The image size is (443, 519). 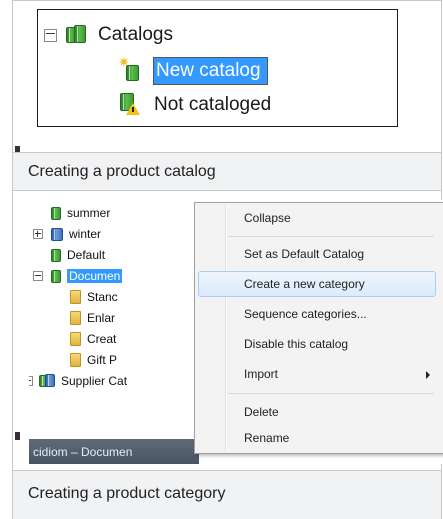 I want to click on caption-cell-1: Creating a product catalog, so click(x=227, y=171).